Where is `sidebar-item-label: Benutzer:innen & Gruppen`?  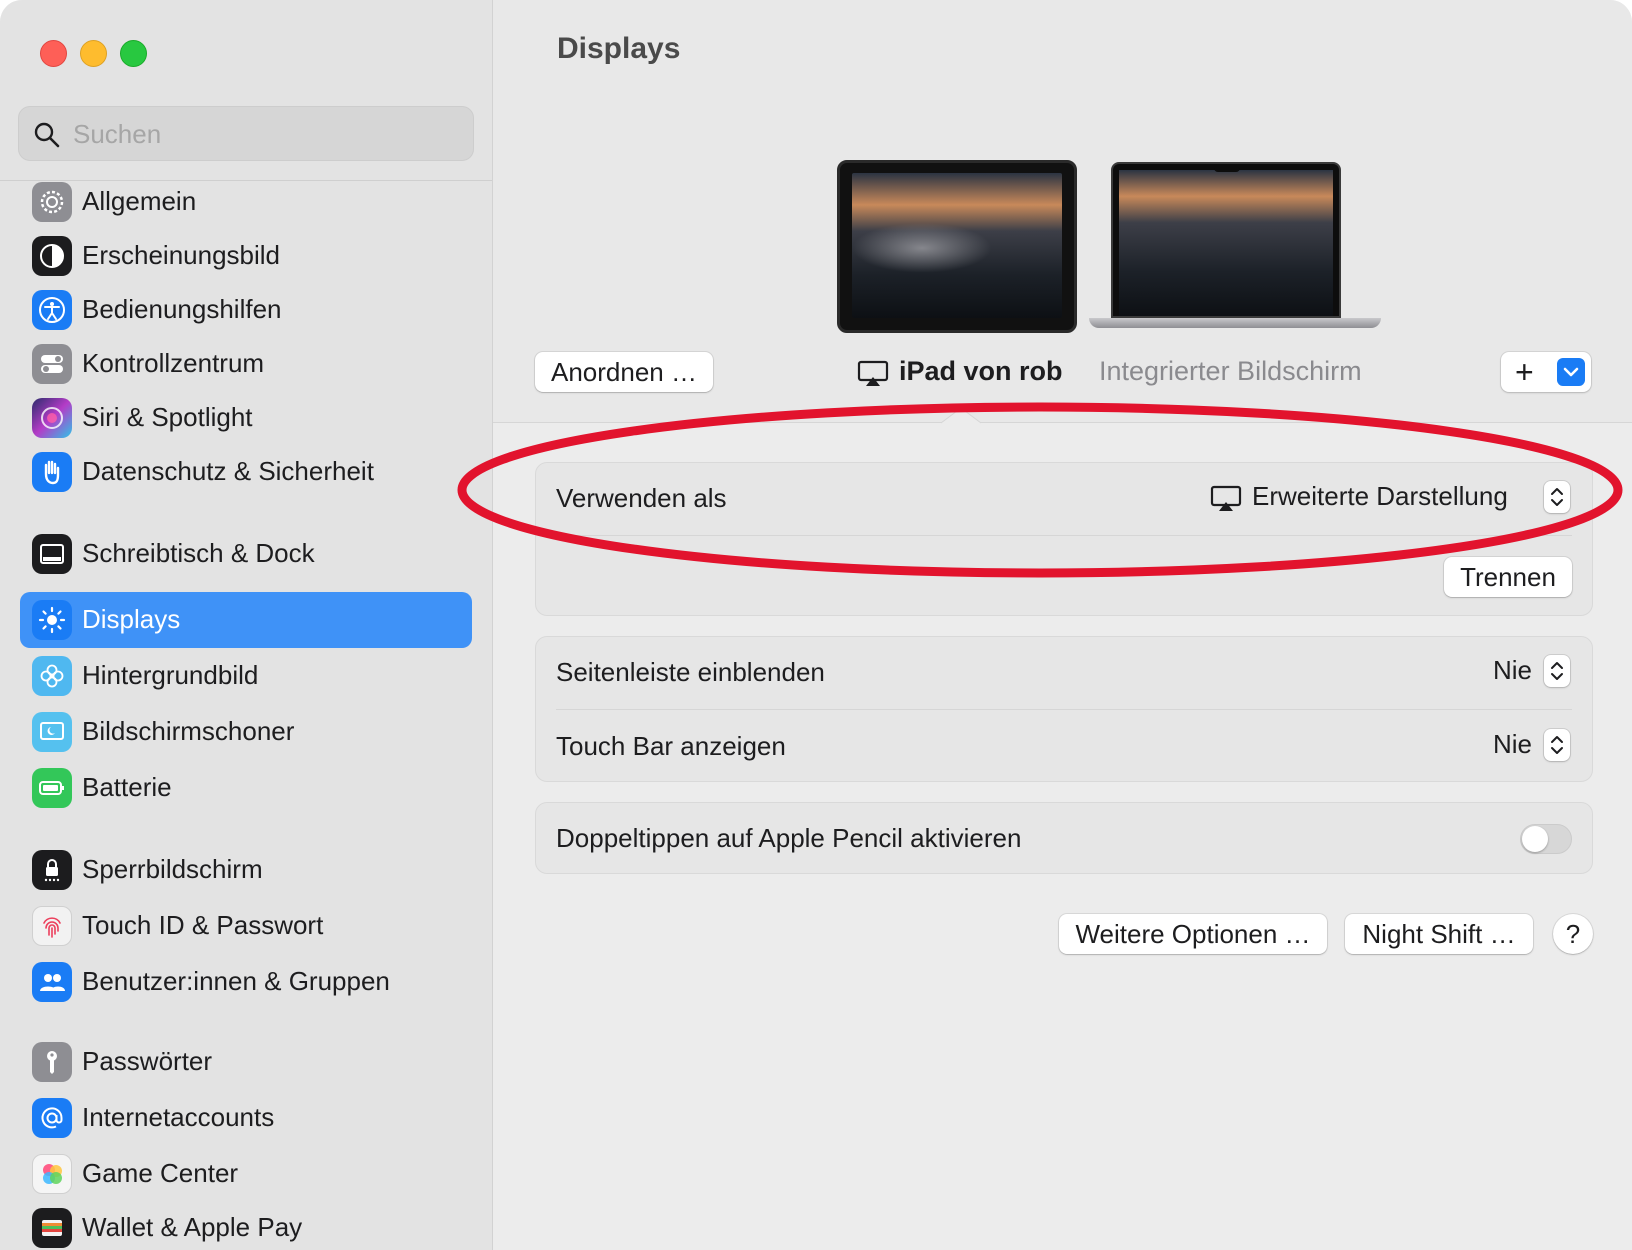 sidebar-item-label: Benutzer:innen & Gruppen is located at coordinates (236, 981).